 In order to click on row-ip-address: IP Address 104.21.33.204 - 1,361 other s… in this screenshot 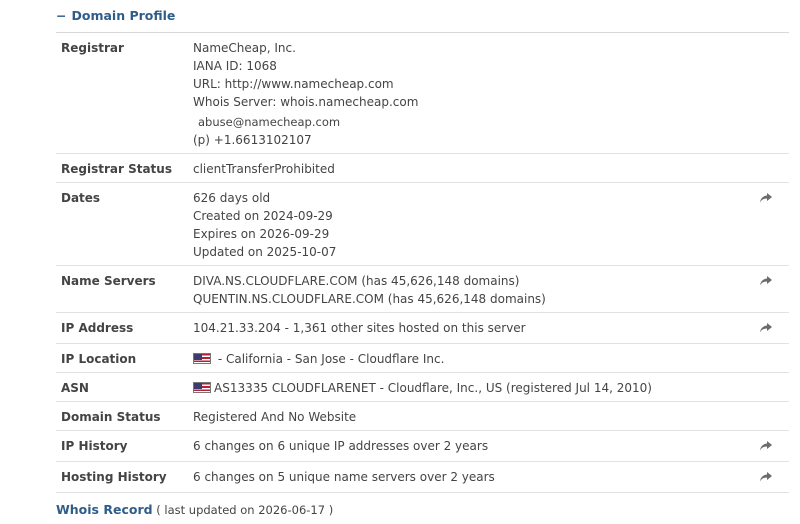, I will do `click(422, 328)`.